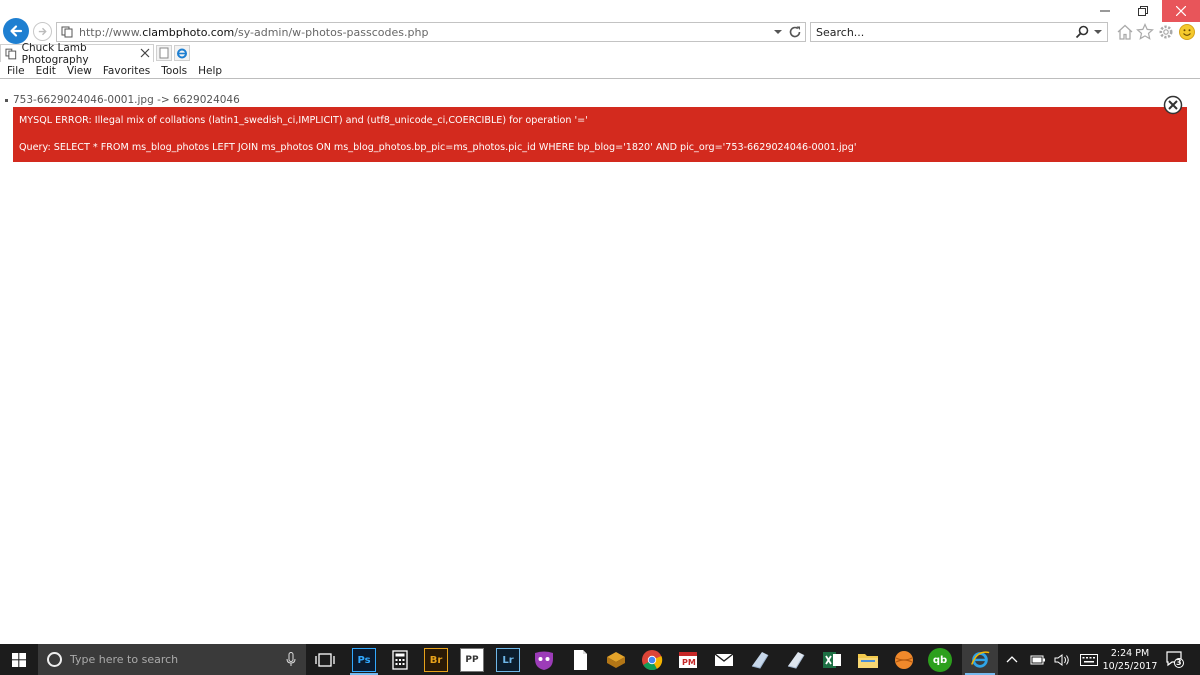 The image size is (1200, 675). What do you see at coordinates (126, 71) in the screenshot?
I see `menu-favorites: Favorites` at bounding box center [126, 71].